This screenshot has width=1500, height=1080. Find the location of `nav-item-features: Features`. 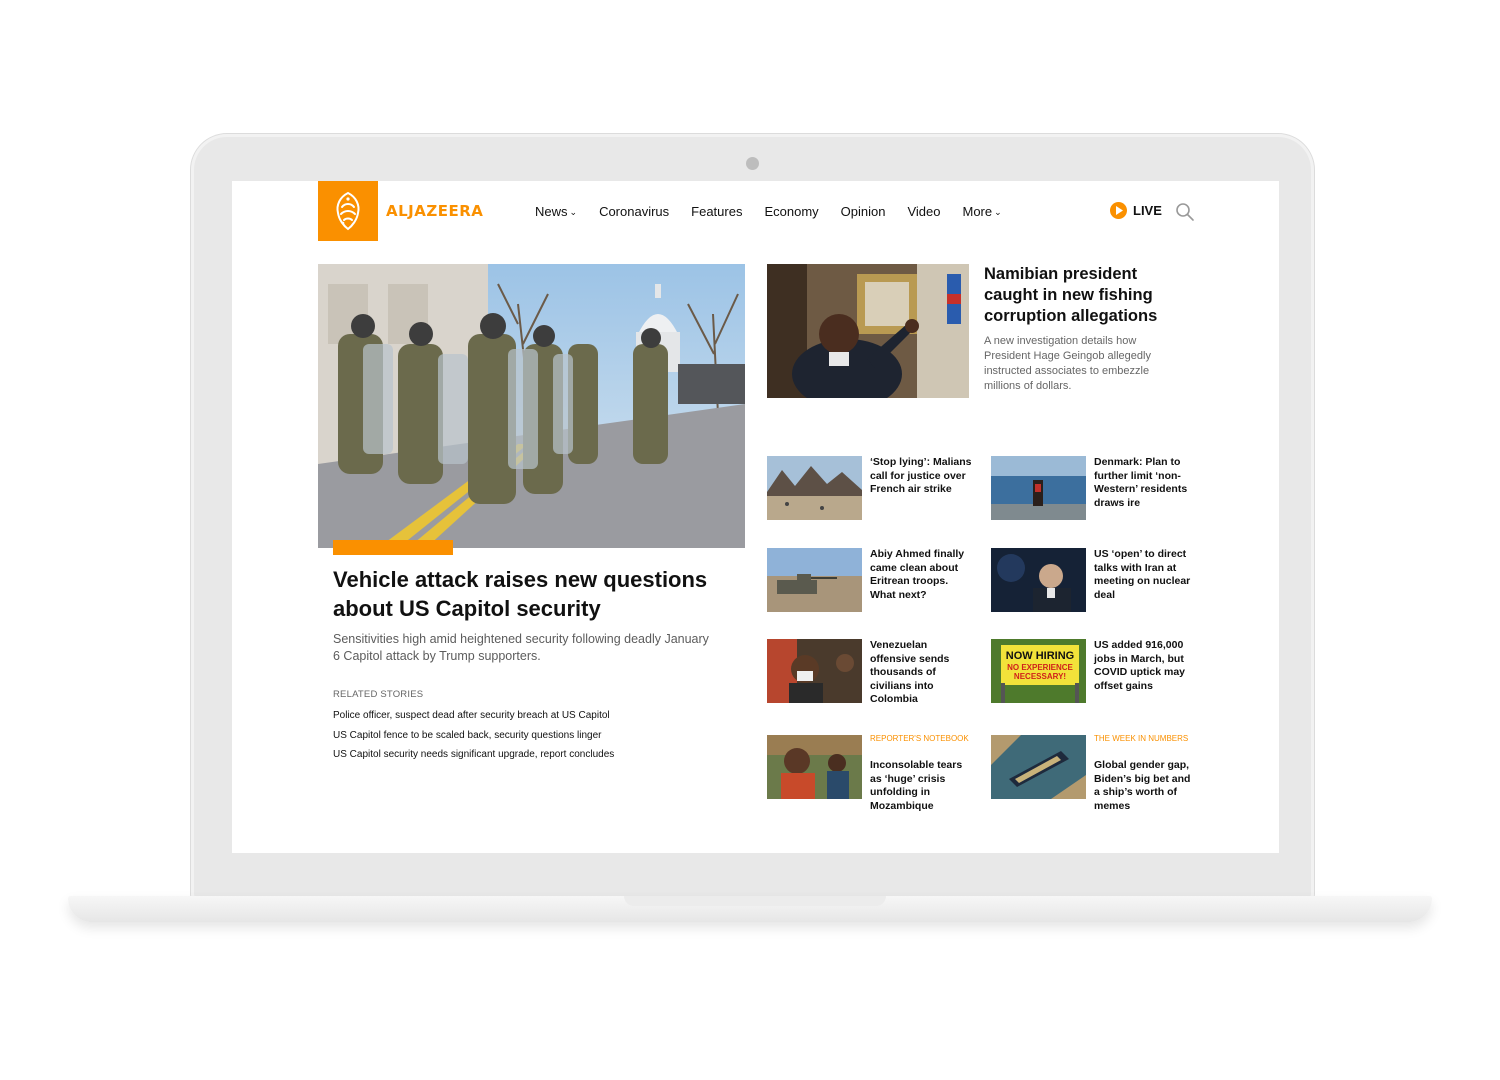

nav-item-features: Features is located at coordinates (716, 211).